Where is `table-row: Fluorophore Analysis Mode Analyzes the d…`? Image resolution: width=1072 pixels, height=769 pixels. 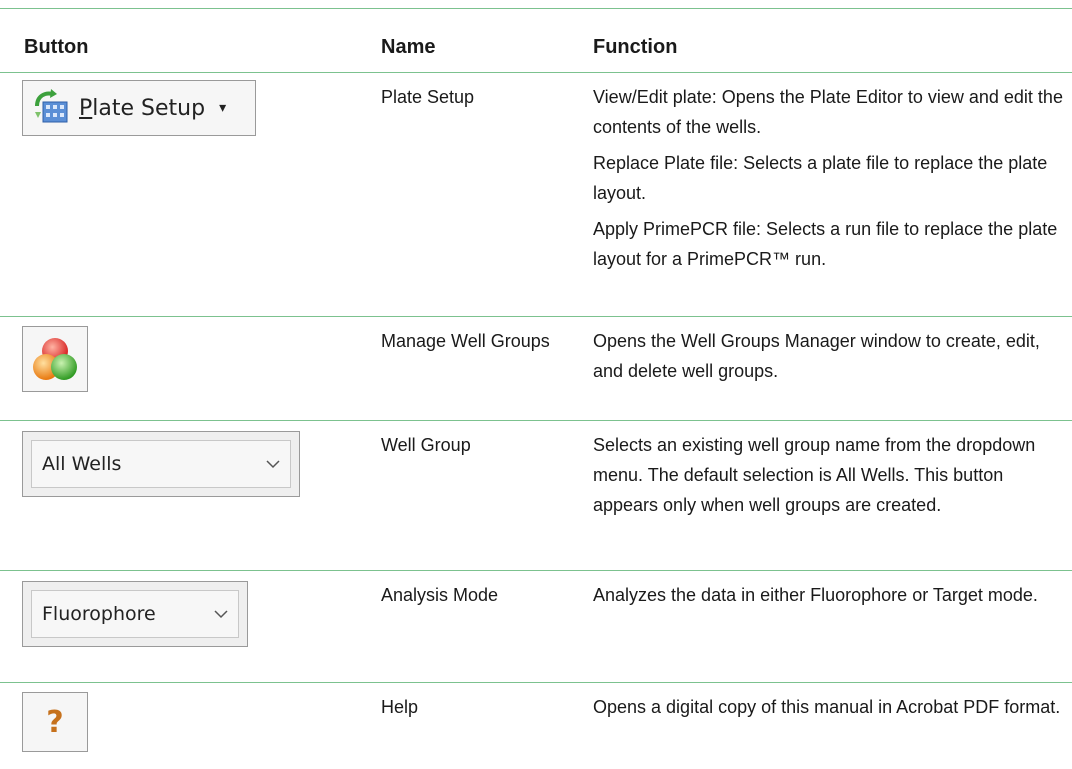
table-row: Fluorophore Analysis Mode Analyzes the d… is located at coordinates (536, 626).